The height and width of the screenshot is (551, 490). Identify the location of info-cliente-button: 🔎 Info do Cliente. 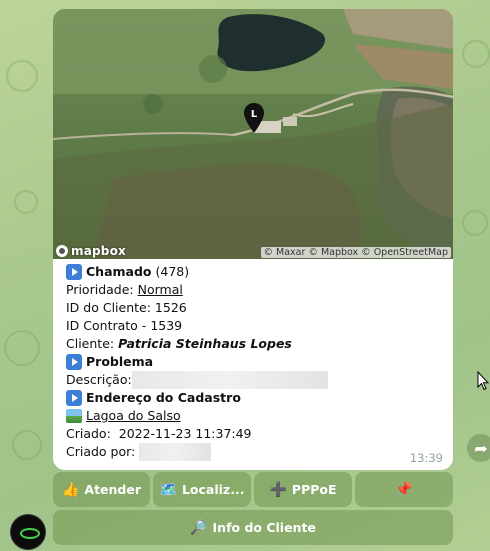
(253, 527).